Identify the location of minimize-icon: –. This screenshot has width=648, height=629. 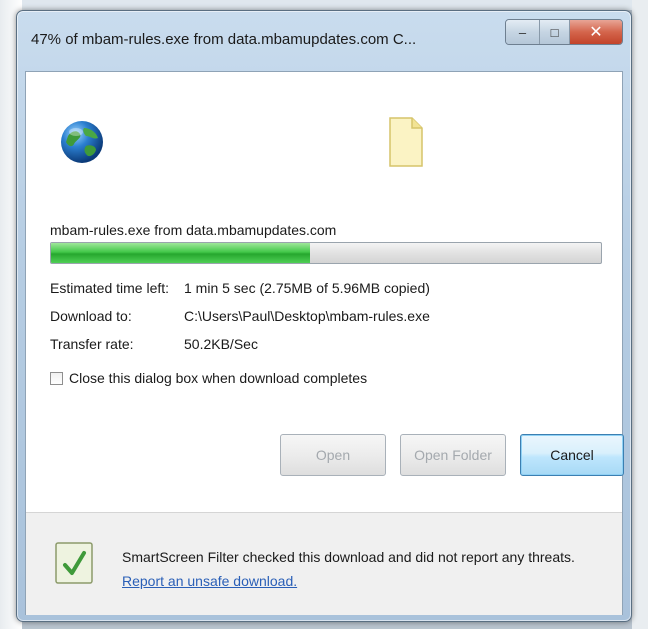
(522, 32).